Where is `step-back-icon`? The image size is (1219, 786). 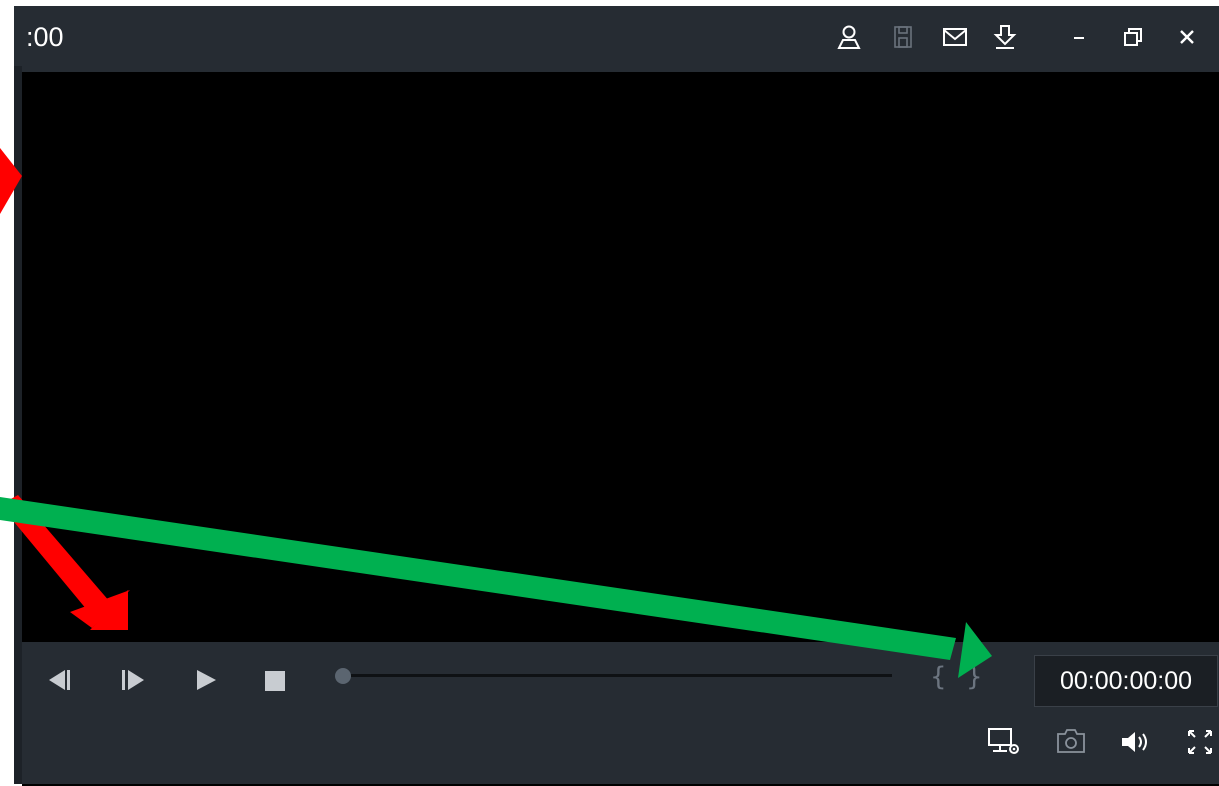 step-back-icon is located at coordinates (60, 680).